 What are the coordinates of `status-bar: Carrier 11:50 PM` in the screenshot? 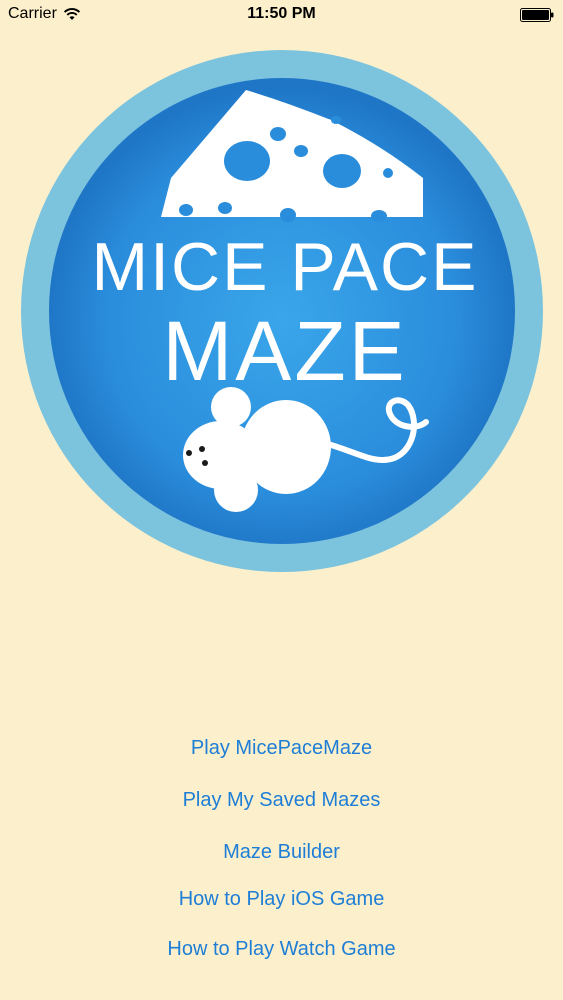 It's located at (281, 15).